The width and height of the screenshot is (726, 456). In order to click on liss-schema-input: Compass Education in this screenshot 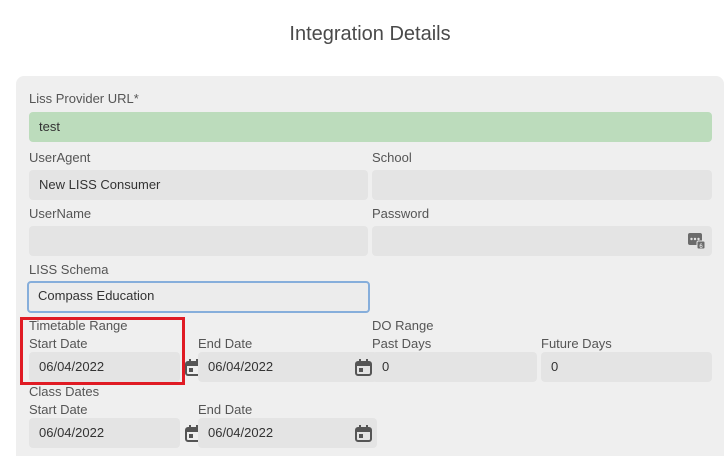, I will do `click(198, 297)`.